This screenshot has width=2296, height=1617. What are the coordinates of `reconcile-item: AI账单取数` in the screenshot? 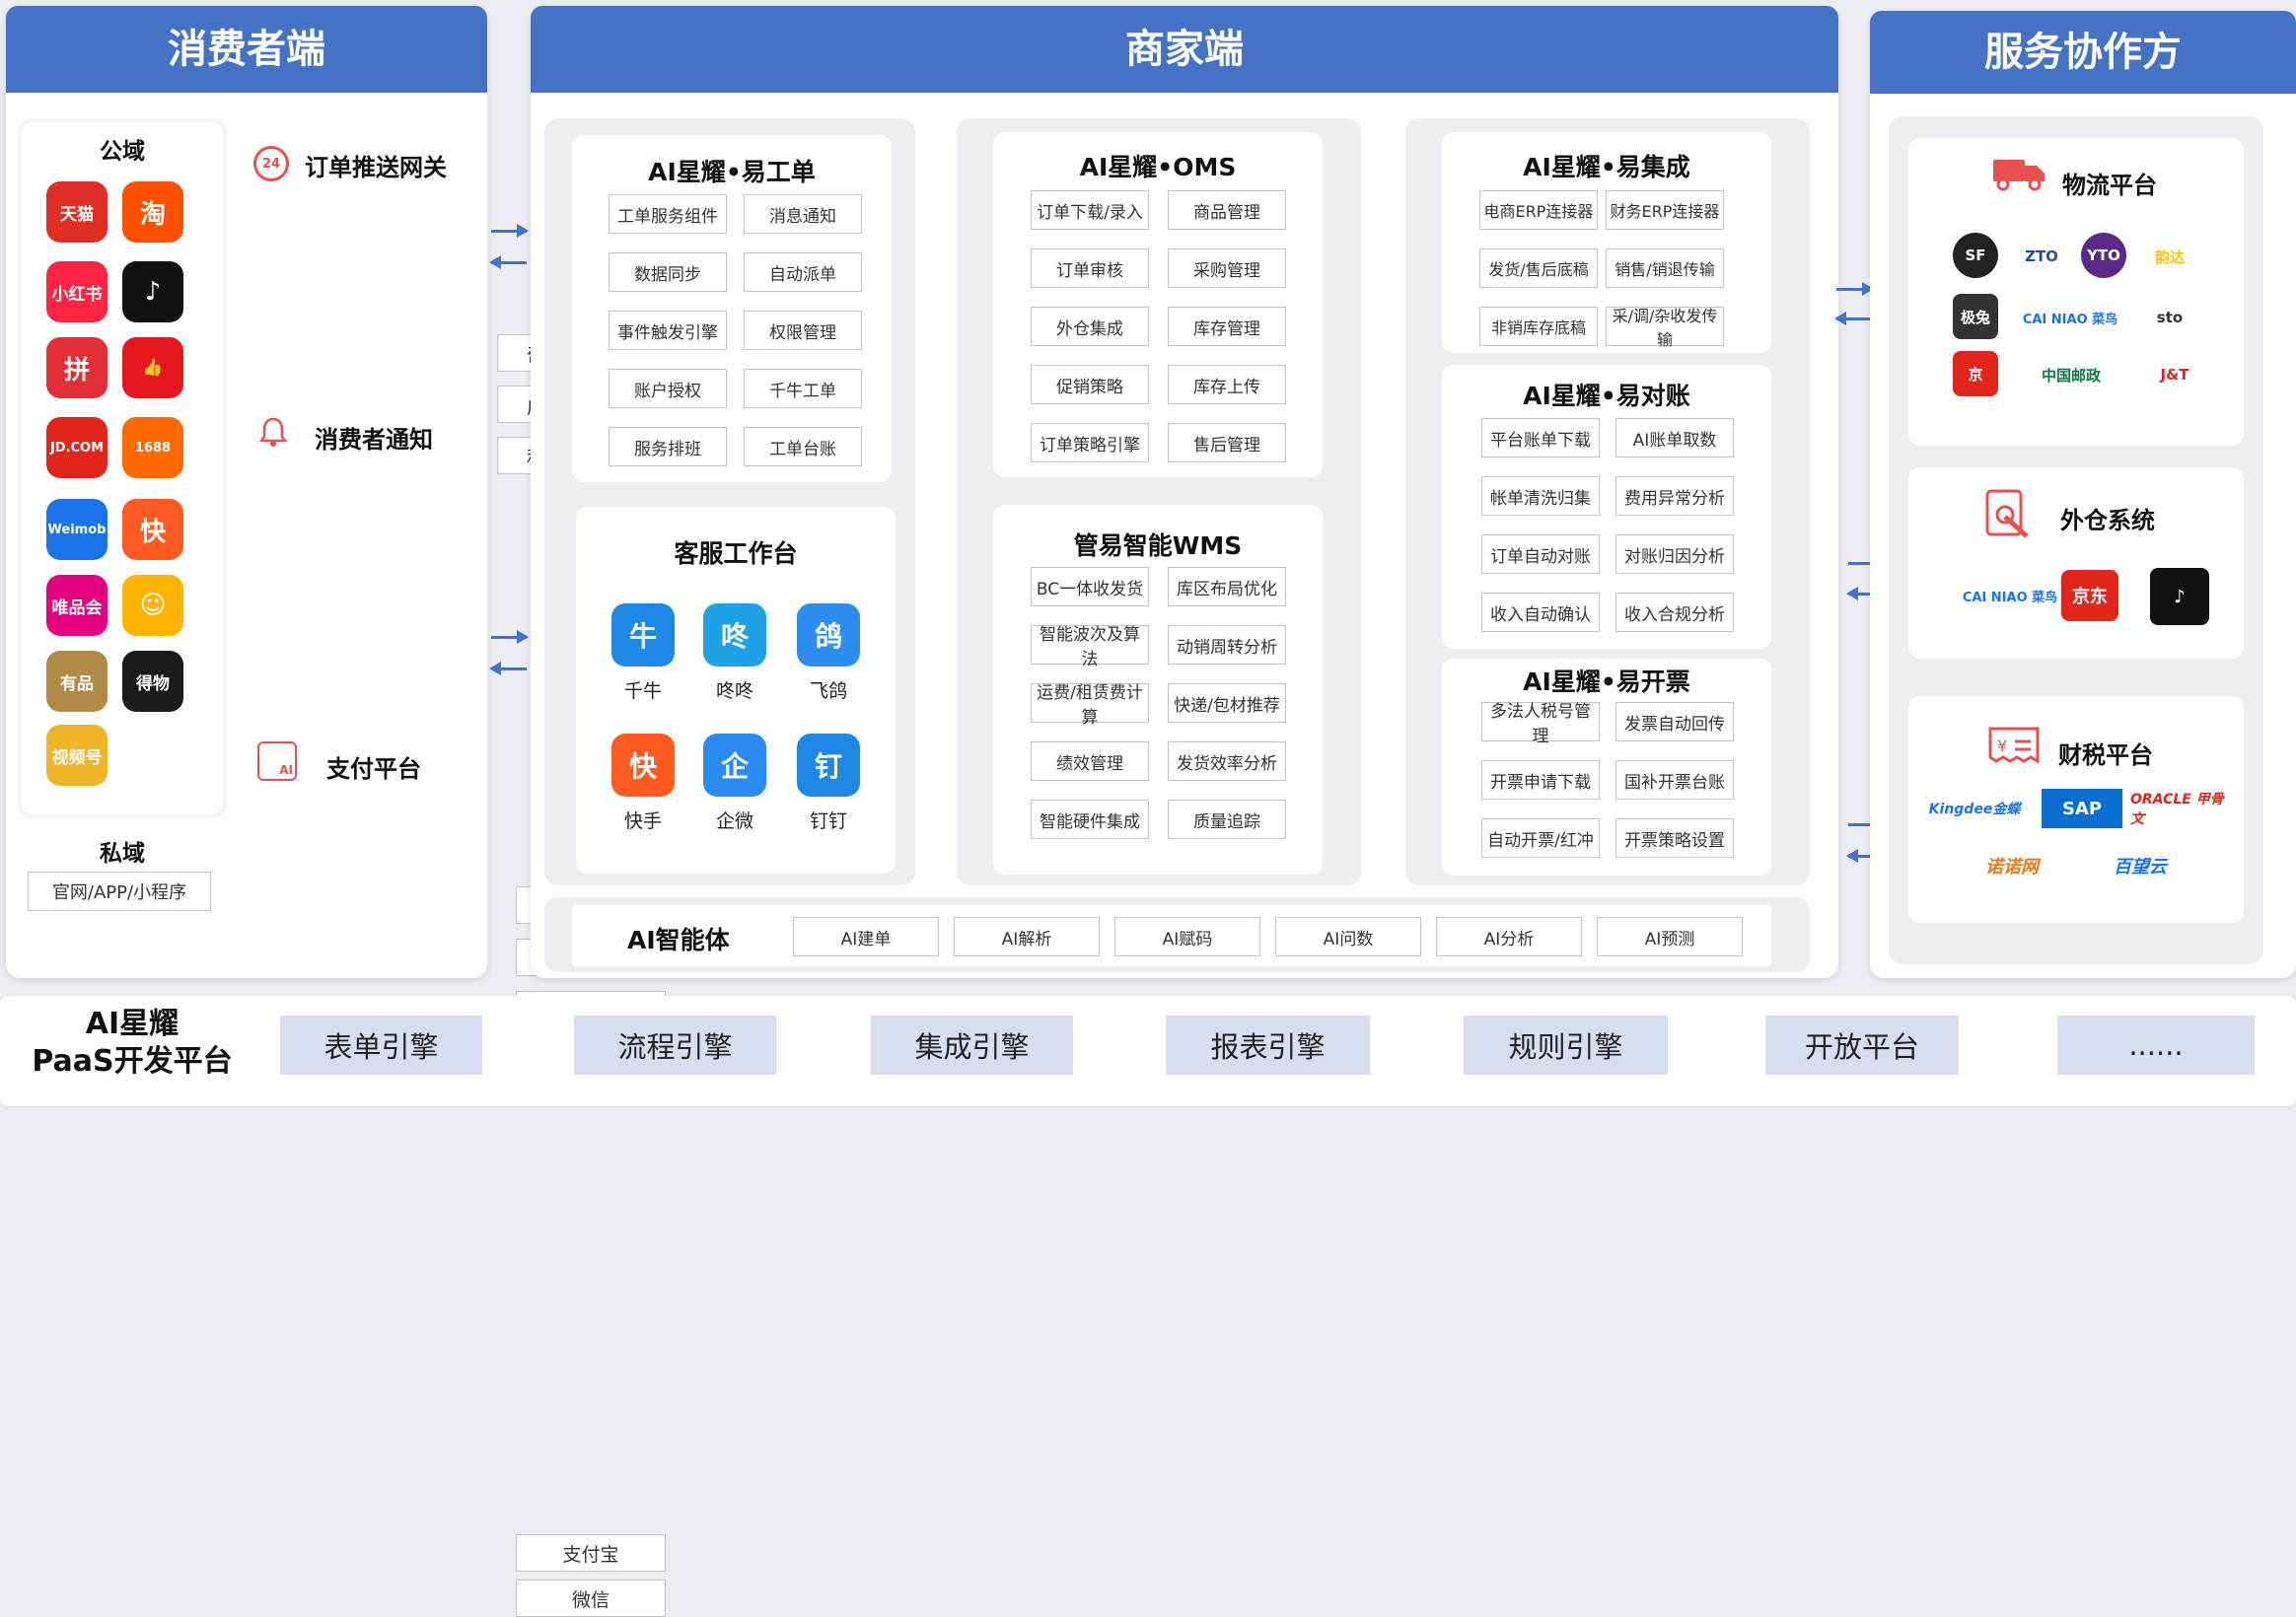 It's located at (1675, 437).